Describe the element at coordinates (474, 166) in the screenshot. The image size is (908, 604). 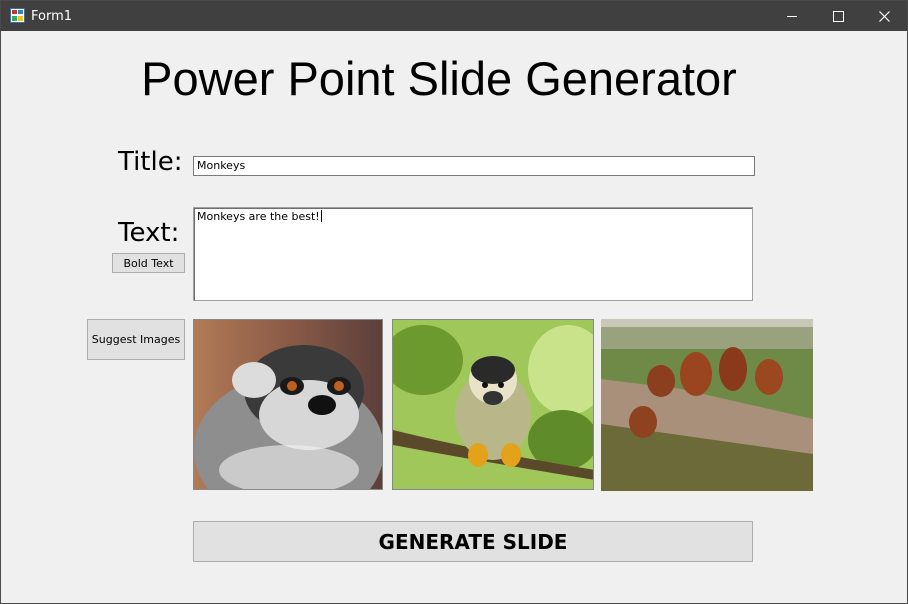
I see `title-field: Monkeys` at that location.